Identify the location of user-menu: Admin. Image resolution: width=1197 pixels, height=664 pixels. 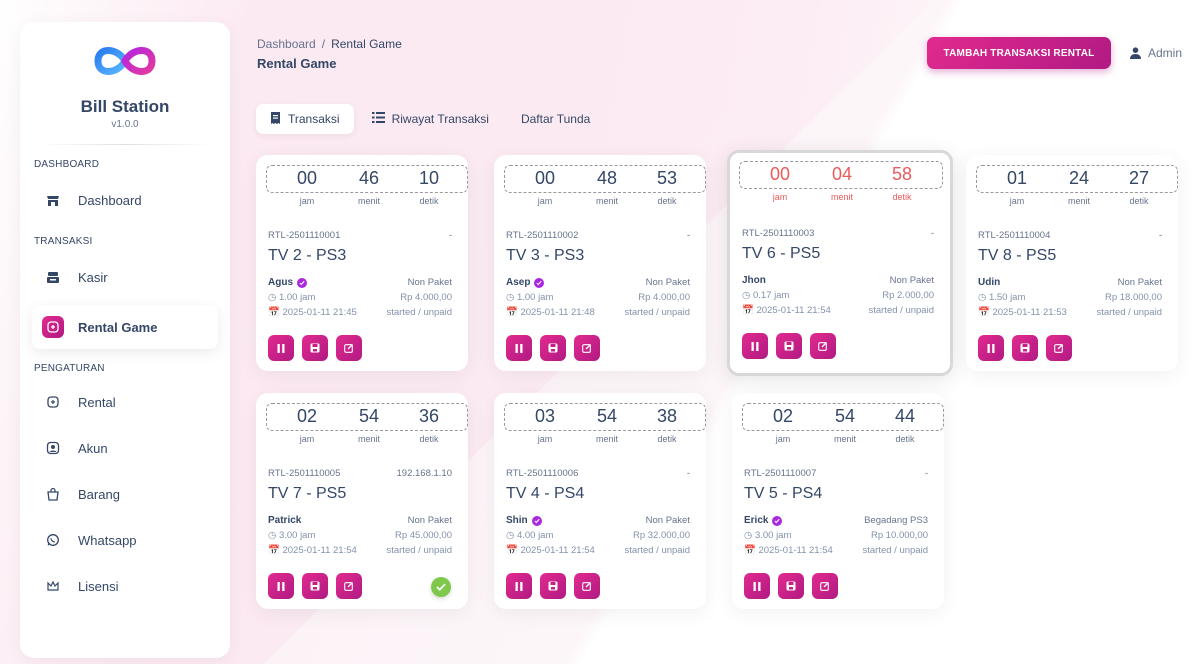
(1156, 53).